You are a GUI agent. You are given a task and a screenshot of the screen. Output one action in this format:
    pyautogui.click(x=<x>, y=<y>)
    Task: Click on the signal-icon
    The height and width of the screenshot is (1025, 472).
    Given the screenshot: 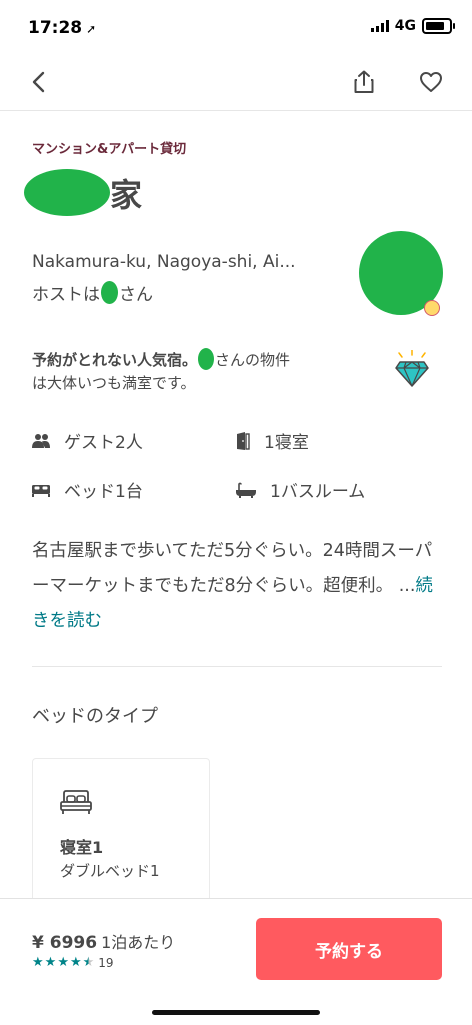 What is the action you would take?
    pyautogui.click(x=379, y=26)
    